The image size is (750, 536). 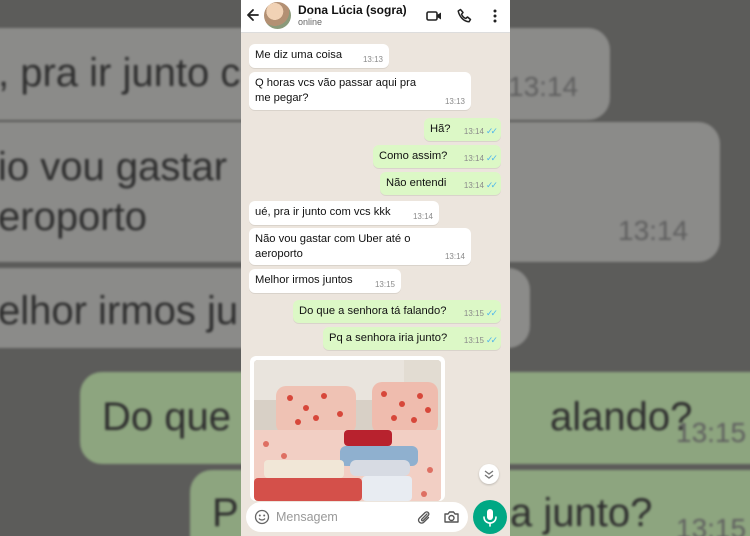 What do you see at coordinates (262, 517) in the screenshot?
I see `emoji-icon` at bounding box center [262, 517].